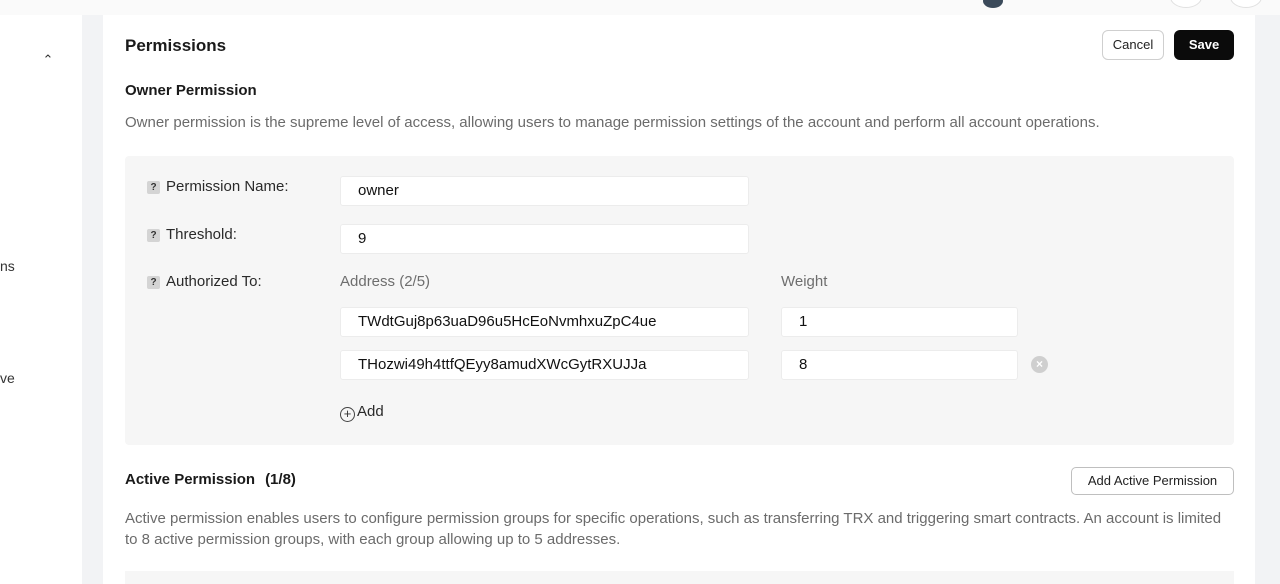  Describe the element at coordinates (679, 577) in the screenshot. I see `active-permission-form` at that location.